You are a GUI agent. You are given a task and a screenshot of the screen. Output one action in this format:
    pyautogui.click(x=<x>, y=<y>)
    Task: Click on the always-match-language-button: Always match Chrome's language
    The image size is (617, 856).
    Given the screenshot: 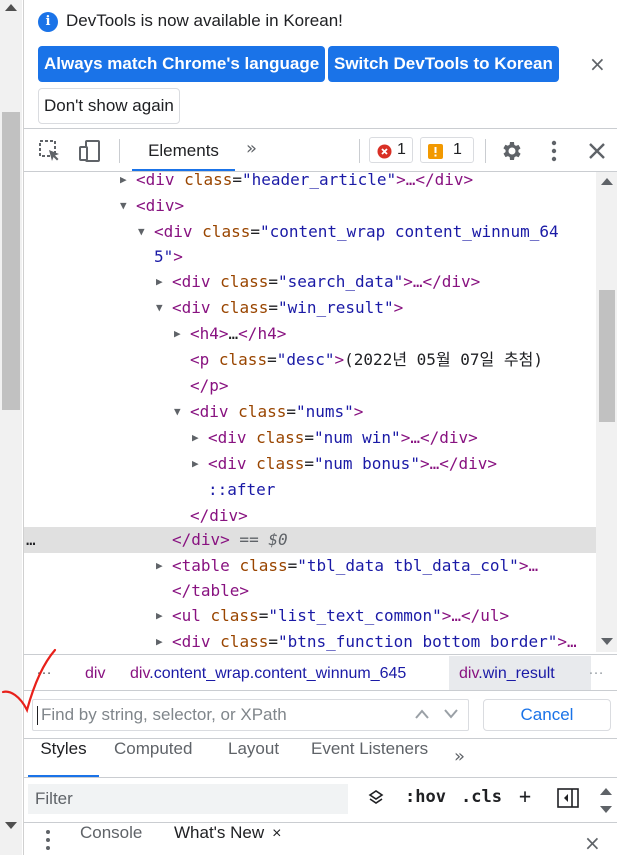 What is the action you would take?
    pyautogui.click(x=182, y=64)
    